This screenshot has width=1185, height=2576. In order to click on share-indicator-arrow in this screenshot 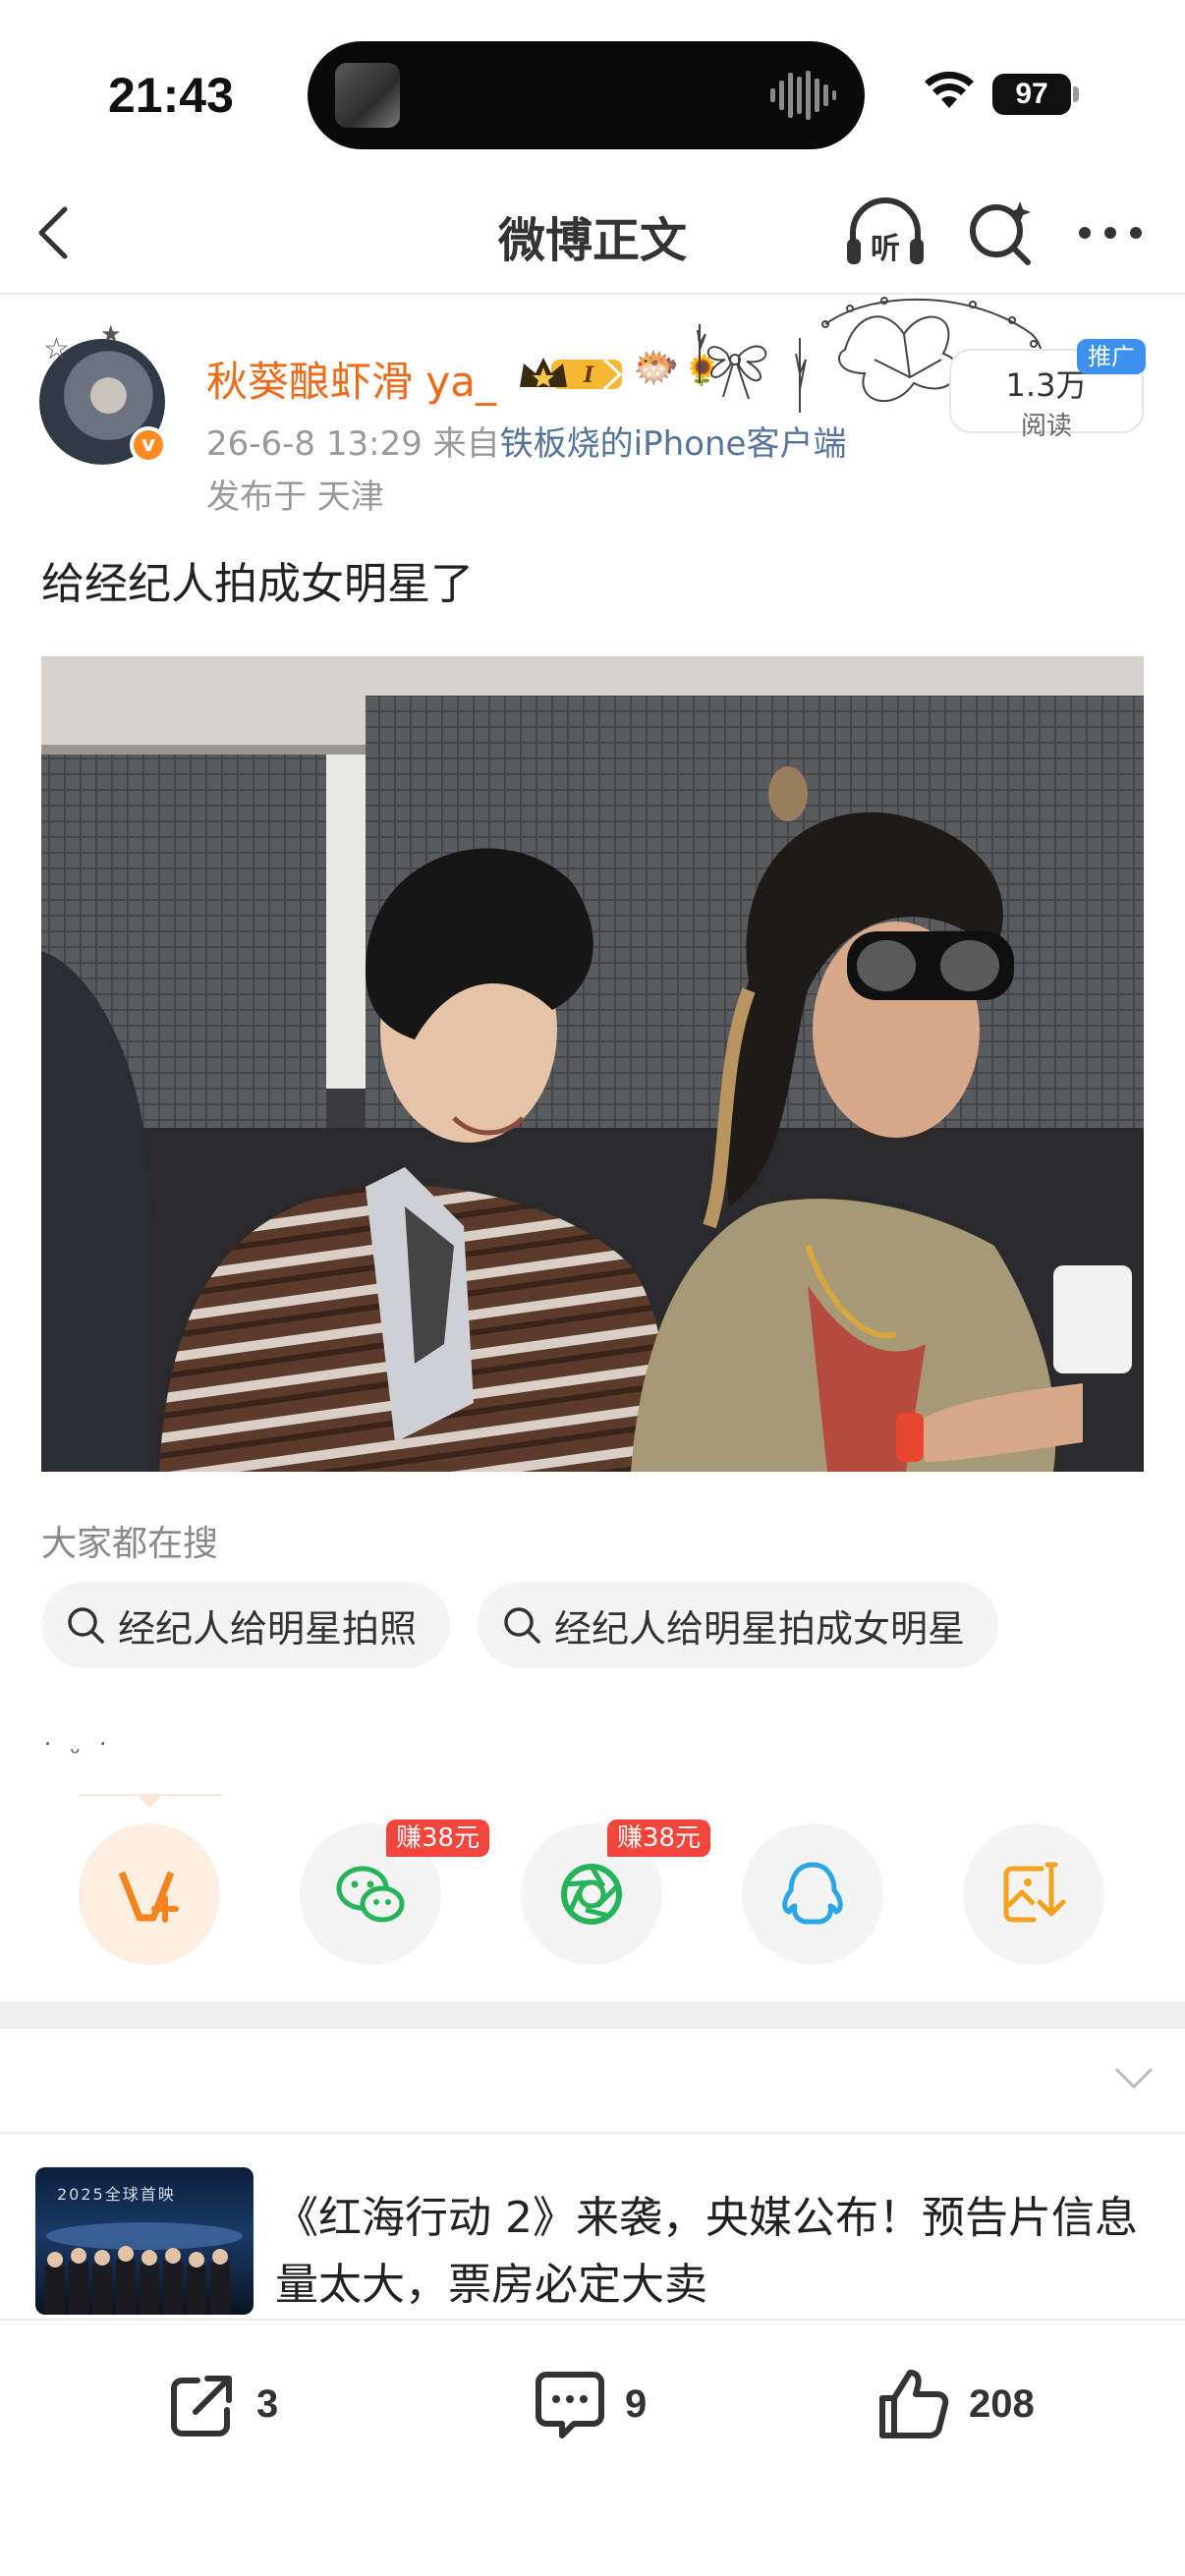, I will do `click(150, 1801)`.